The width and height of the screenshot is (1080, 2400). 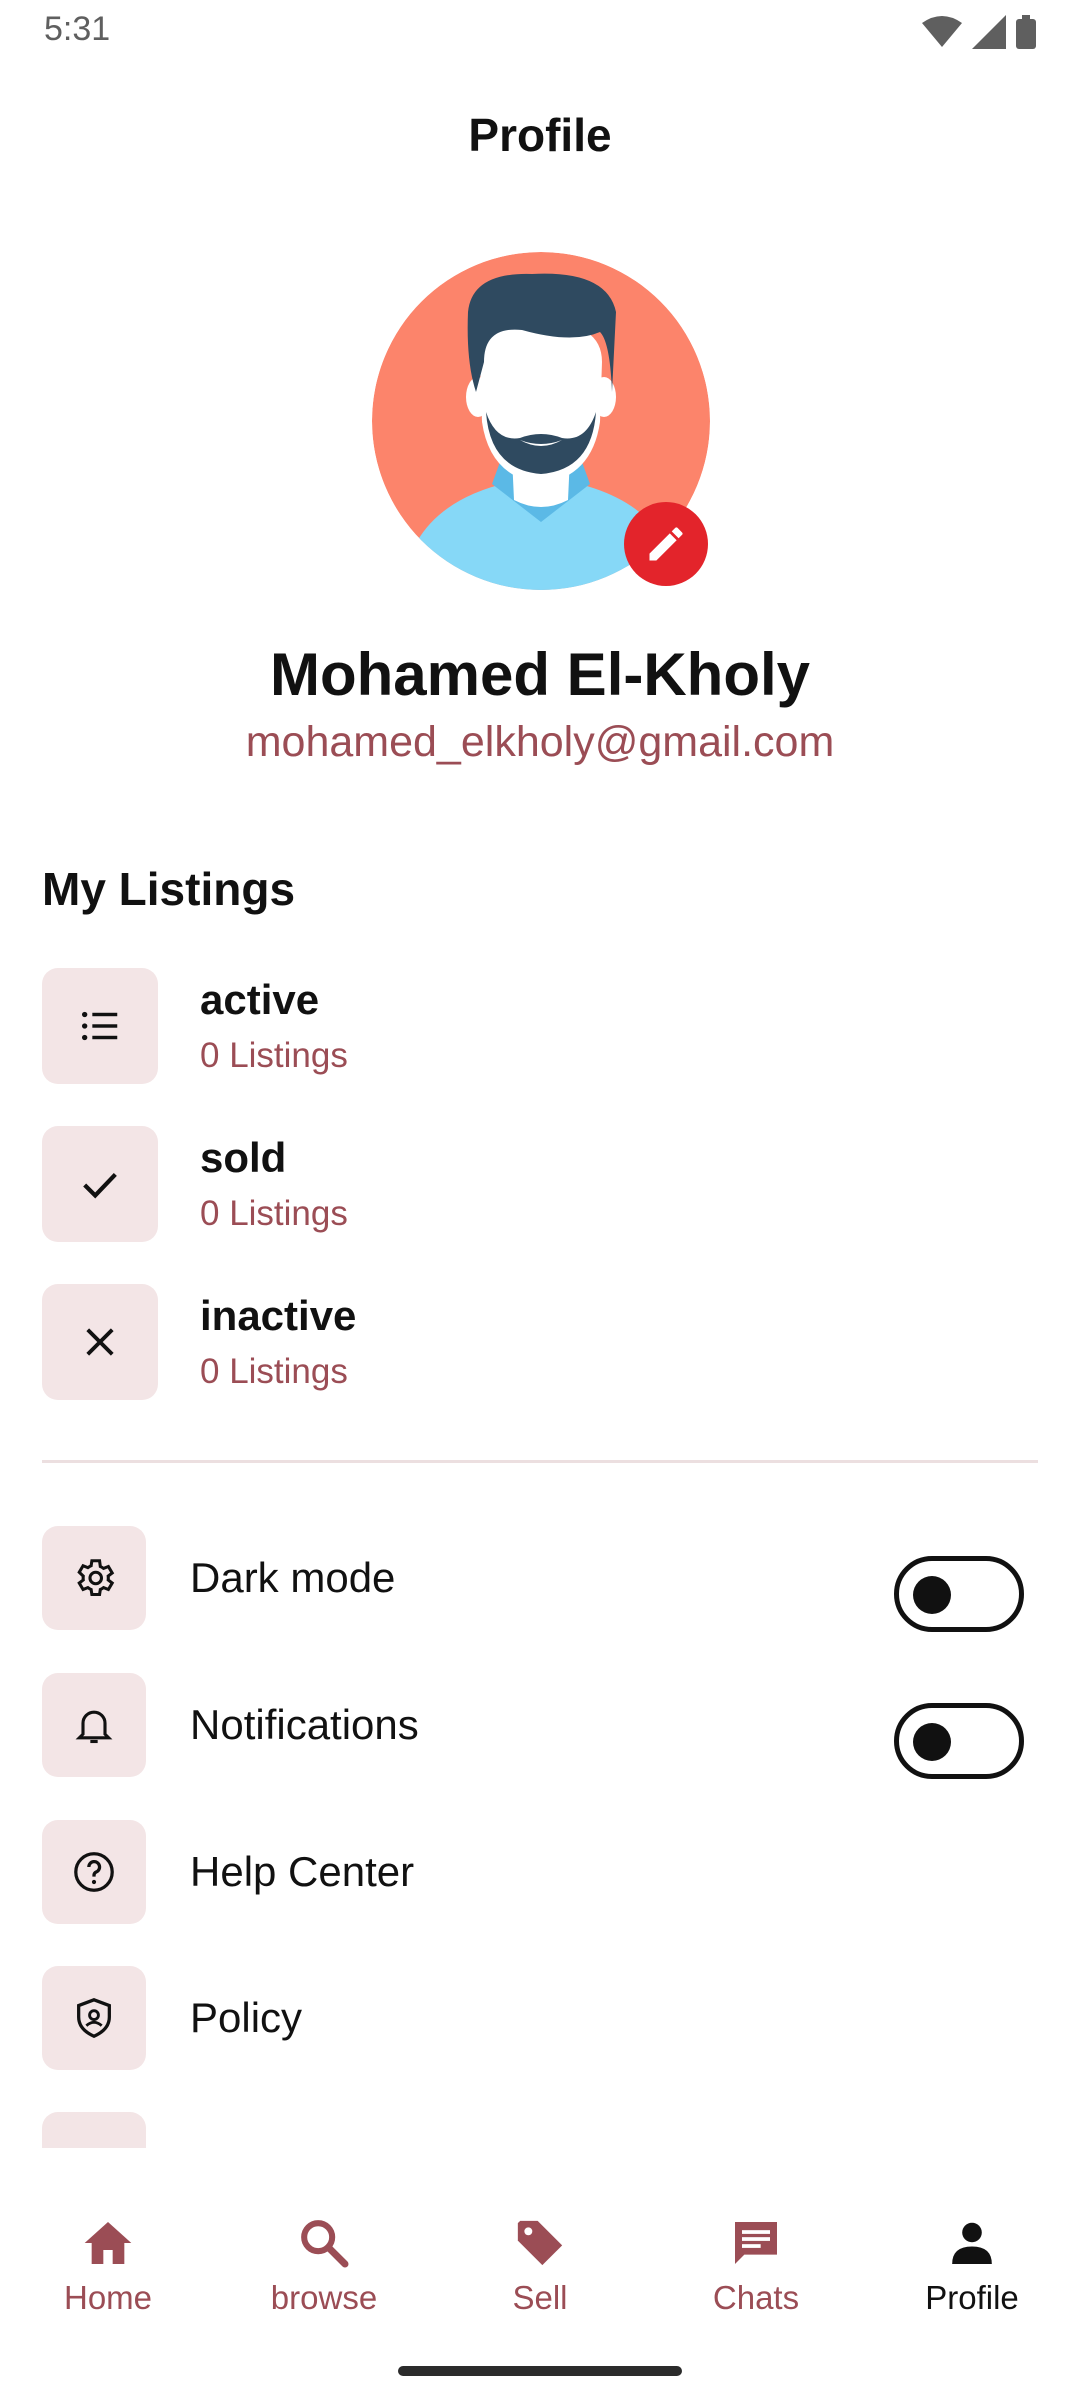 What do you see at coordinates (540, 2371) in the screenshot?
I see `home-indicator` at bounding box center [540, 2371].